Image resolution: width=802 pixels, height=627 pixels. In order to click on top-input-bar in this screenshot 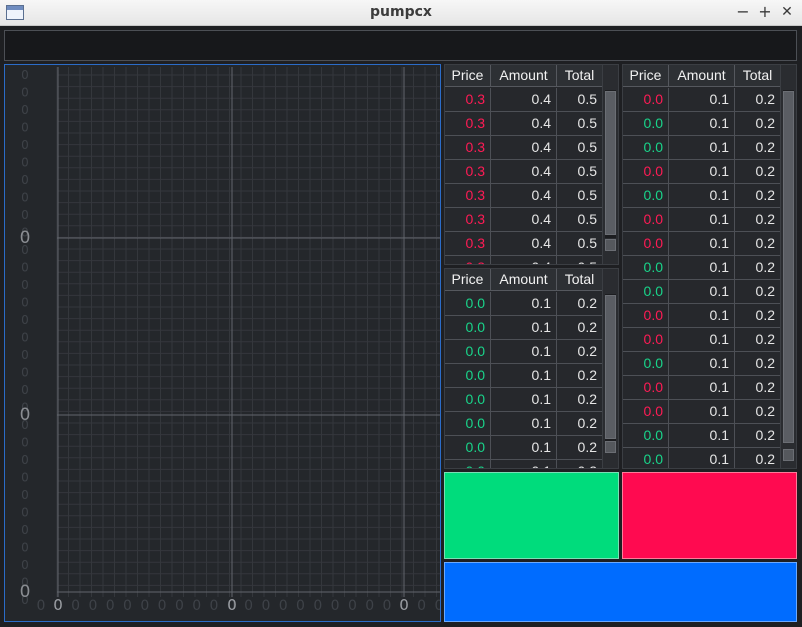, I will do `click(400, 45)`.